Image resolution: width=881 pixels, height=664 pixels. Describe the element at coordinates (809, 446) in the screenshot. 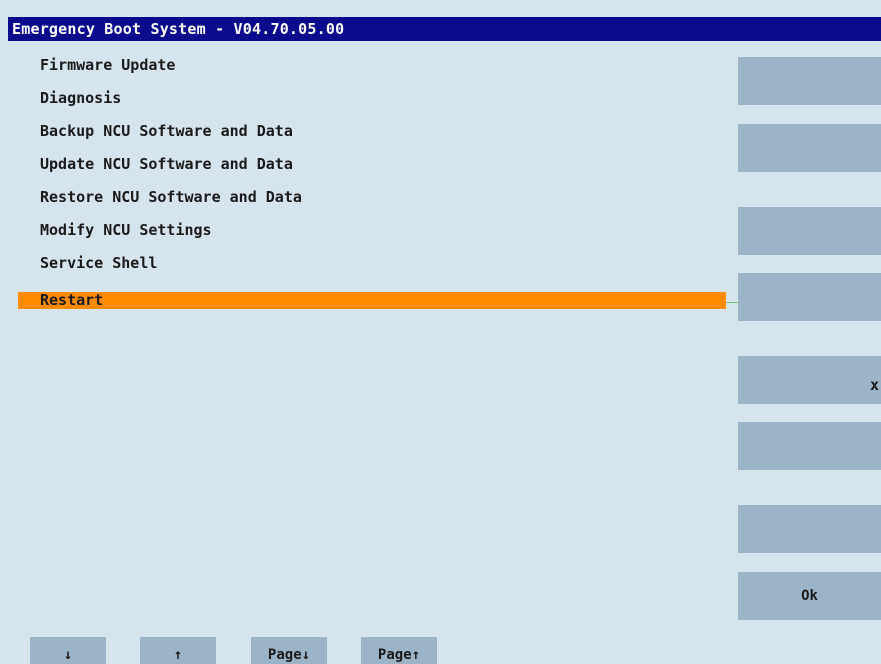

I see `softkey-v6` at that location.